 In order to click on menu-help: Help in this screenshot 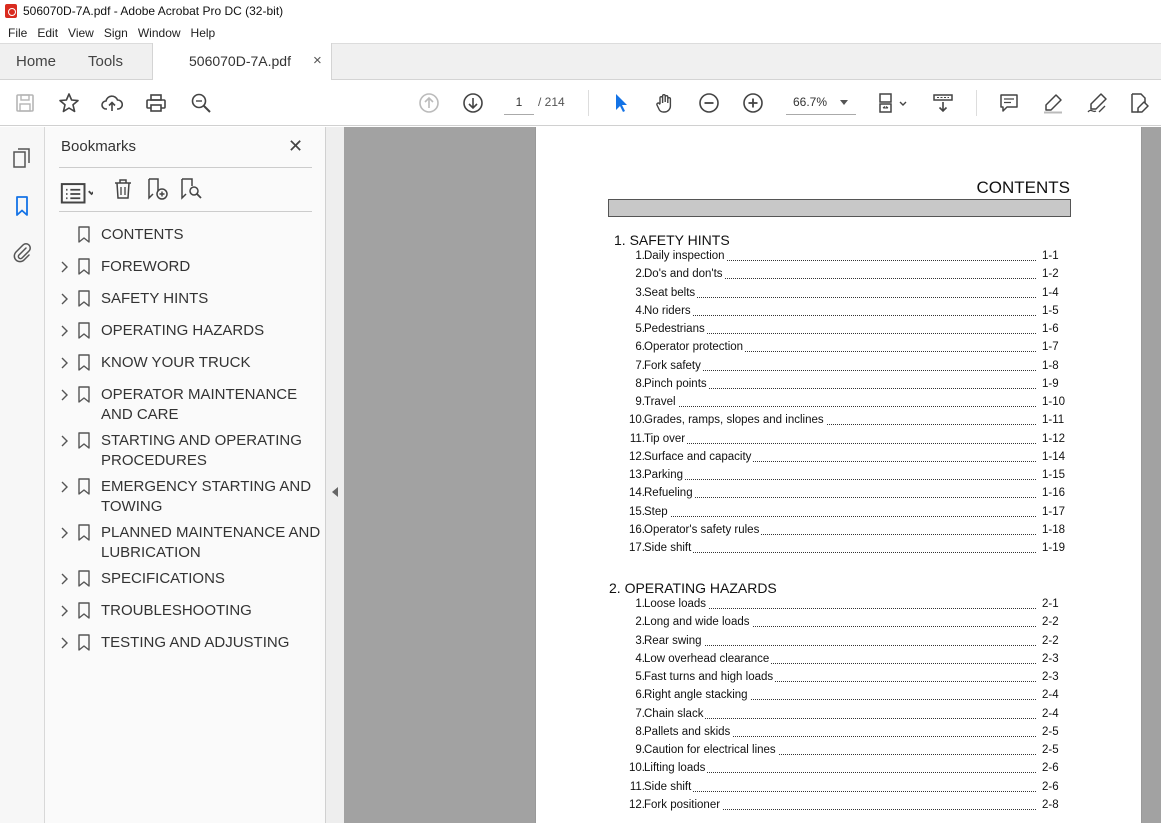, I will do `click(203, 33)`.